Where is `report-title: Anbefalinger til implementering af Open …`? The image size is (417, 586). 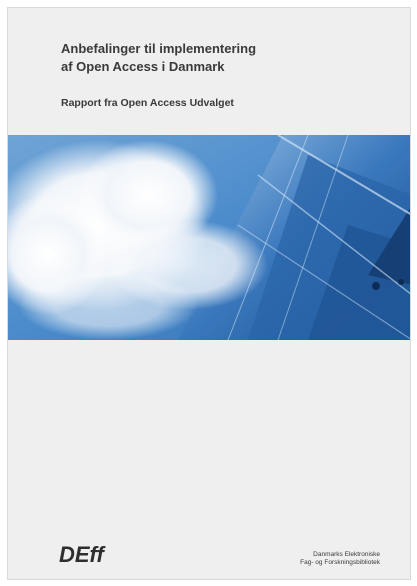 report-title: Anbefalinger til implementering af Open … is located at coordinates (211, 58).